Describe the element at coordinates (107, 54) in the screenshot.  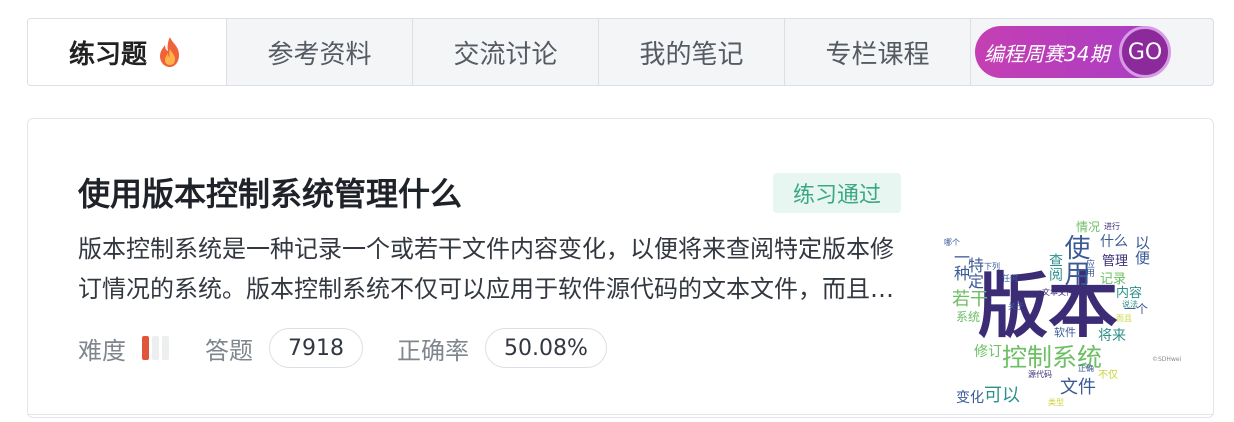
I see `tab-practice-label: 练习题` at that location.